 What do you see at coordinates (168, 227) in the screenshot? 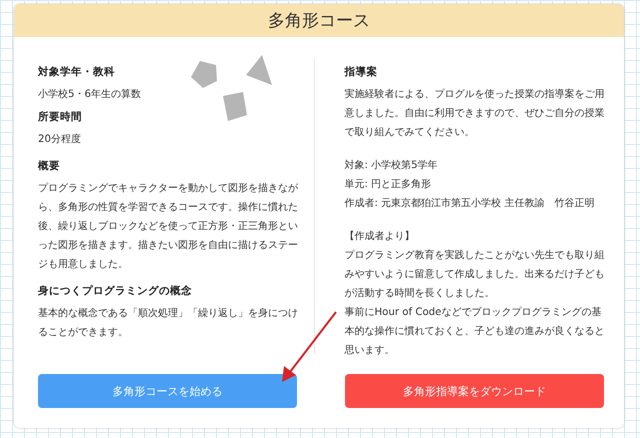
I see `section-text: プログラミングでキャラクターを動かして図形を描きながら、多角形の性質を学習できるコースです。操作に慣れた後、繰り返しブロックなどを使って正方形・正三角形といった図形を描きます。描きたい図形を自由に描けるステージも用意しました。` at bounding box center [168, 227].